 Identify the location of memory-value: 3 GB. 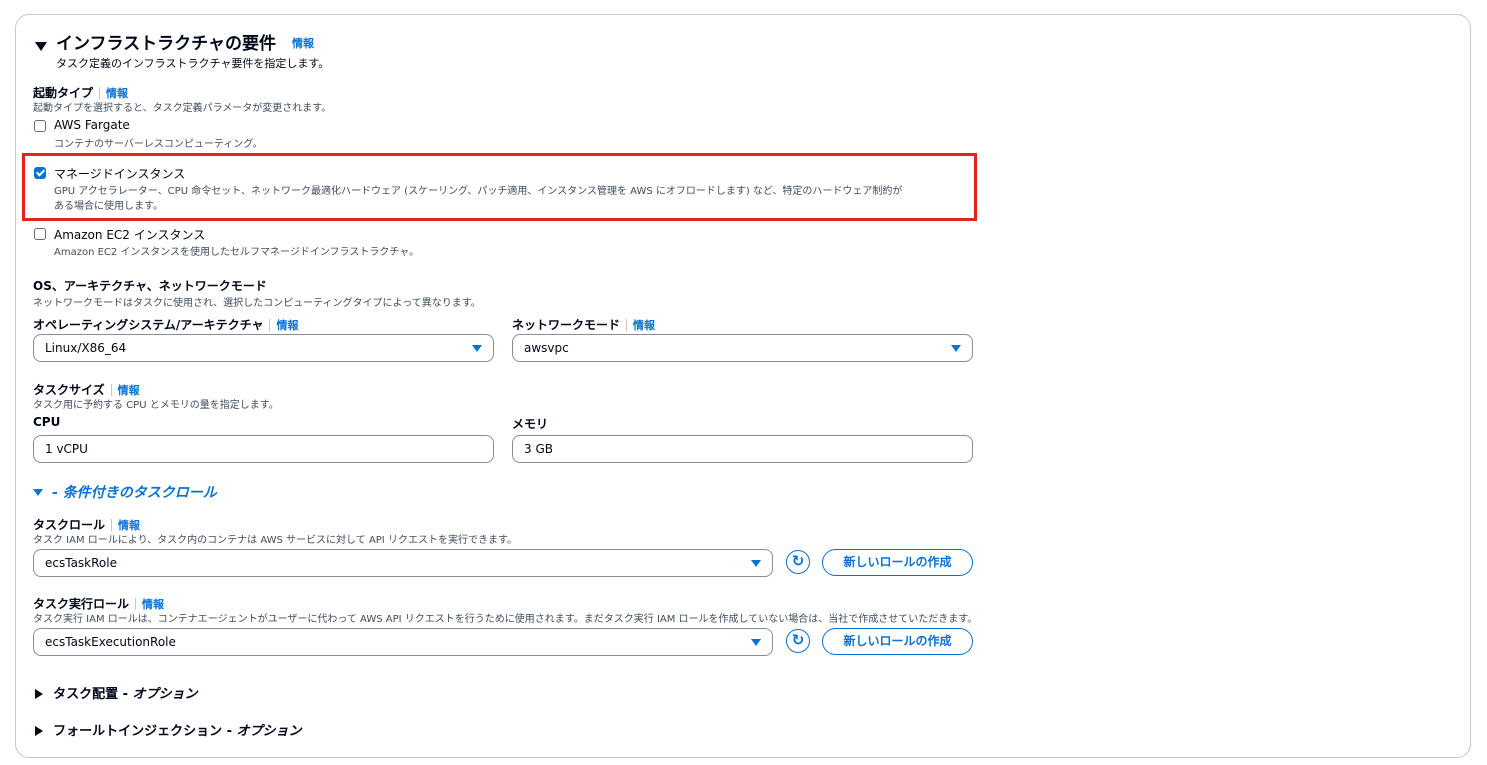
(538, 449).